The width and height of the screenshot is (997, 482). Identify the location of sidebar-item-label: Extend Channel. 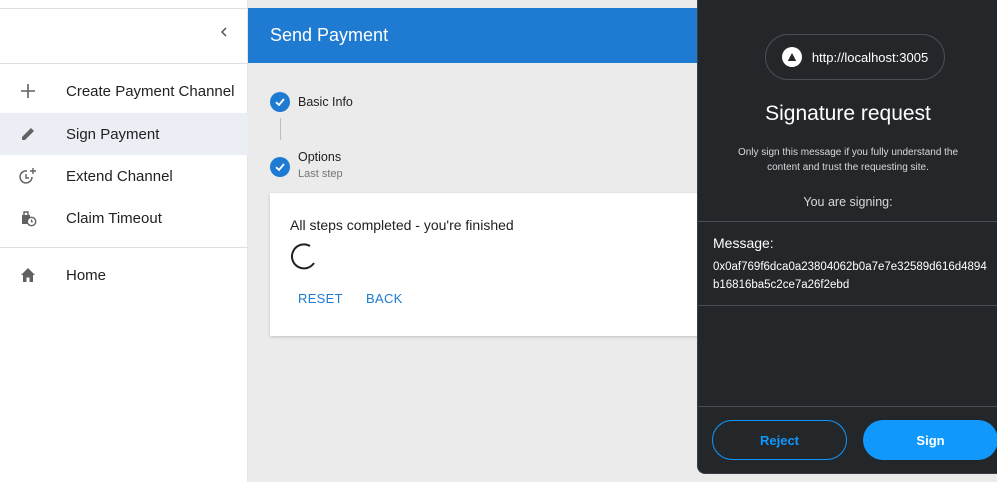
(119, 176).